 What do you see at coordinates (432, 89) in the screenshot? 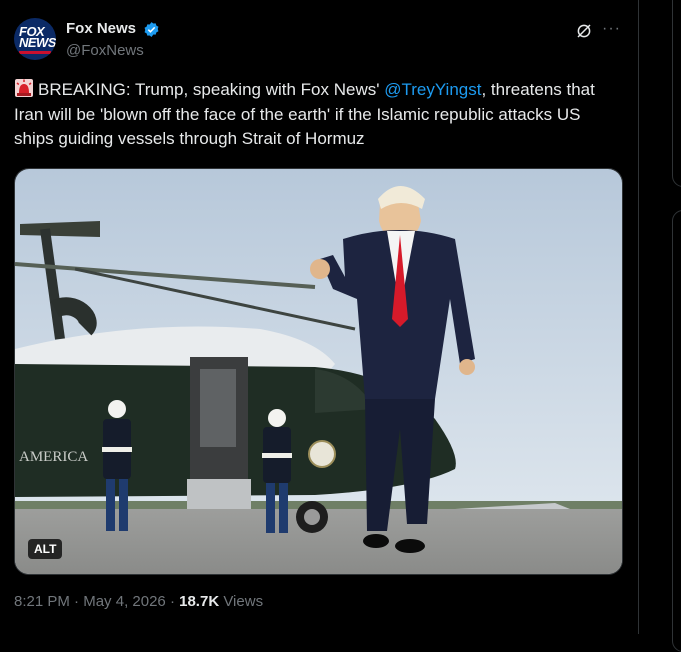
I see `mention-link: @TreyYingst` at bounding box center [432, 89].